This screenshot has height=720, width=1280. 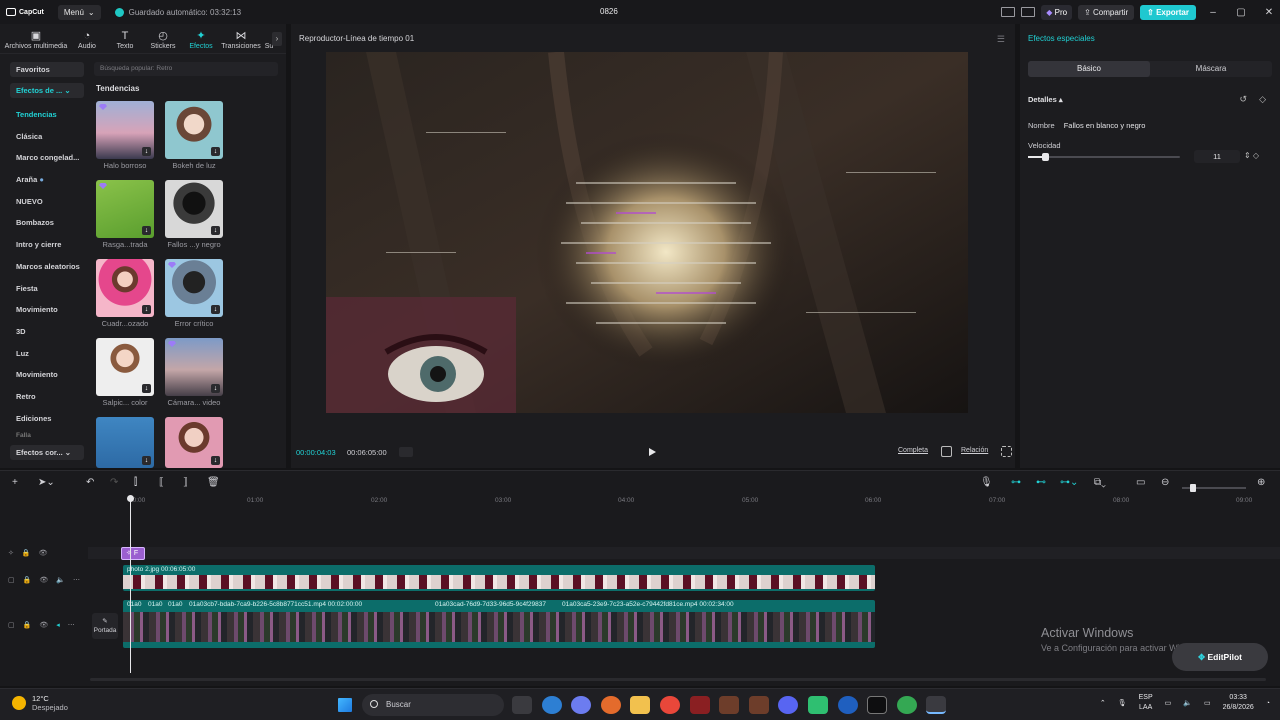 I want to click on volume-icon: 🔈, so click(x=1187, y=703).